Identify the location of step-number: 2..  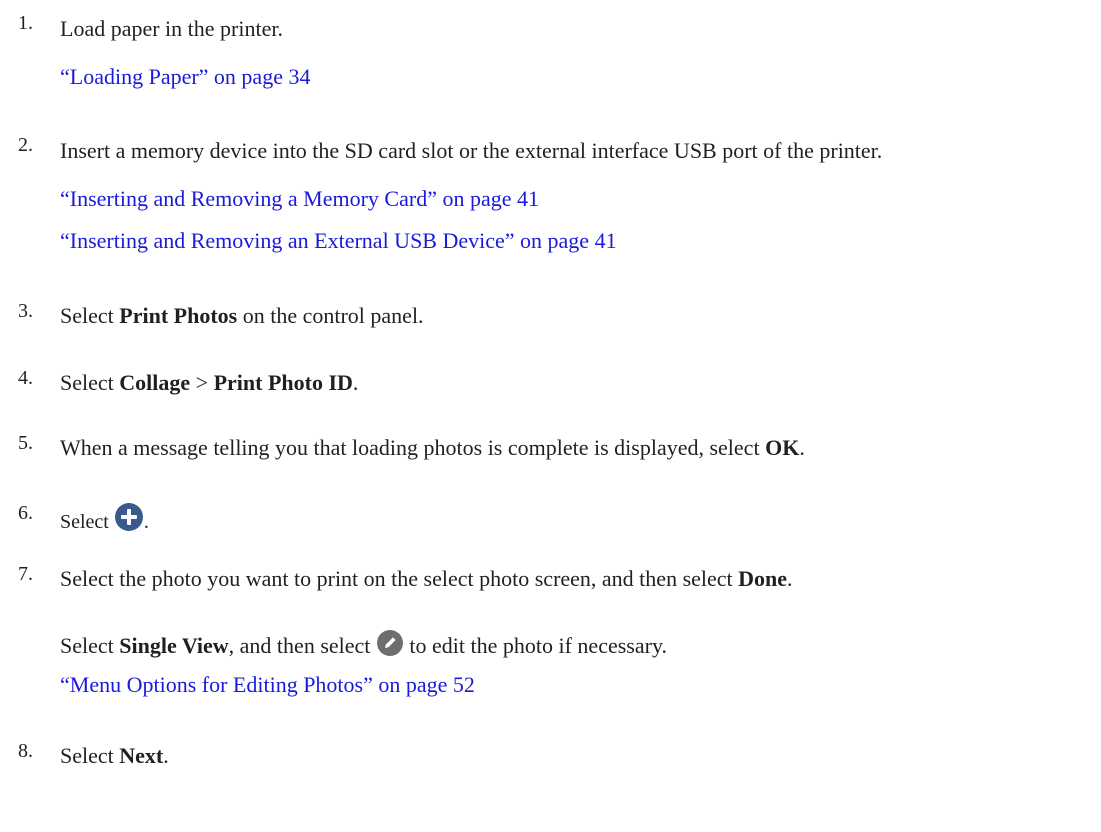
(25, 145).